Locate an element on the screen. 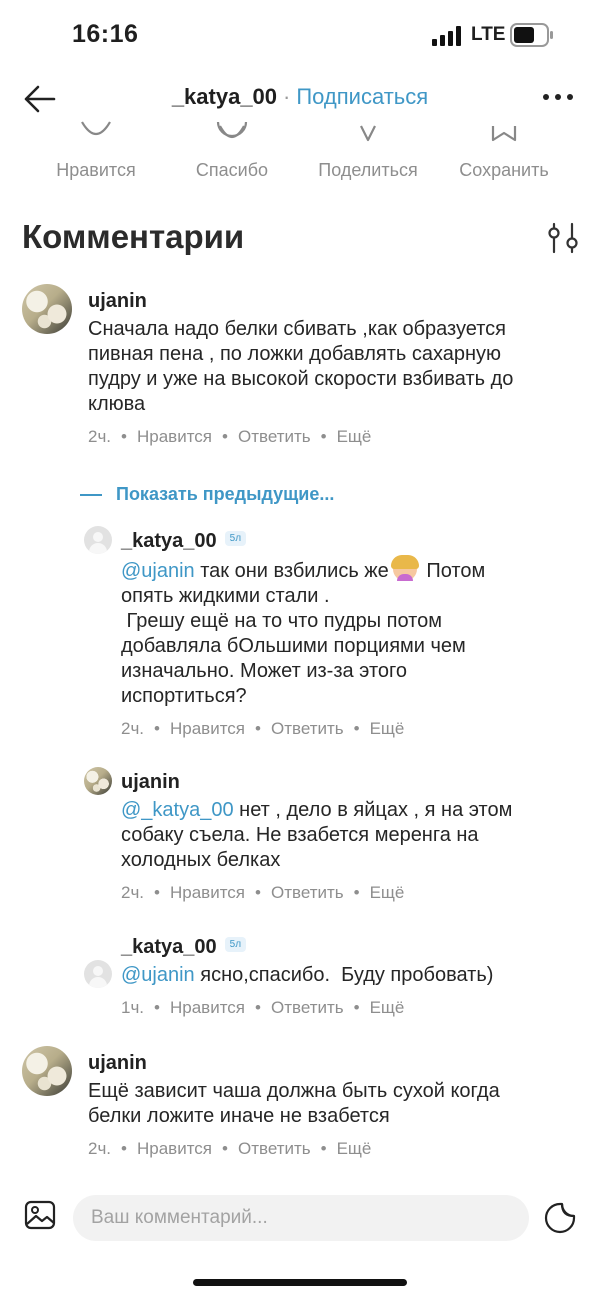 The image size is (600, 1297). comment-line-text: нет , дело в яйцах , я на этом is located at coordinates (373, 810).